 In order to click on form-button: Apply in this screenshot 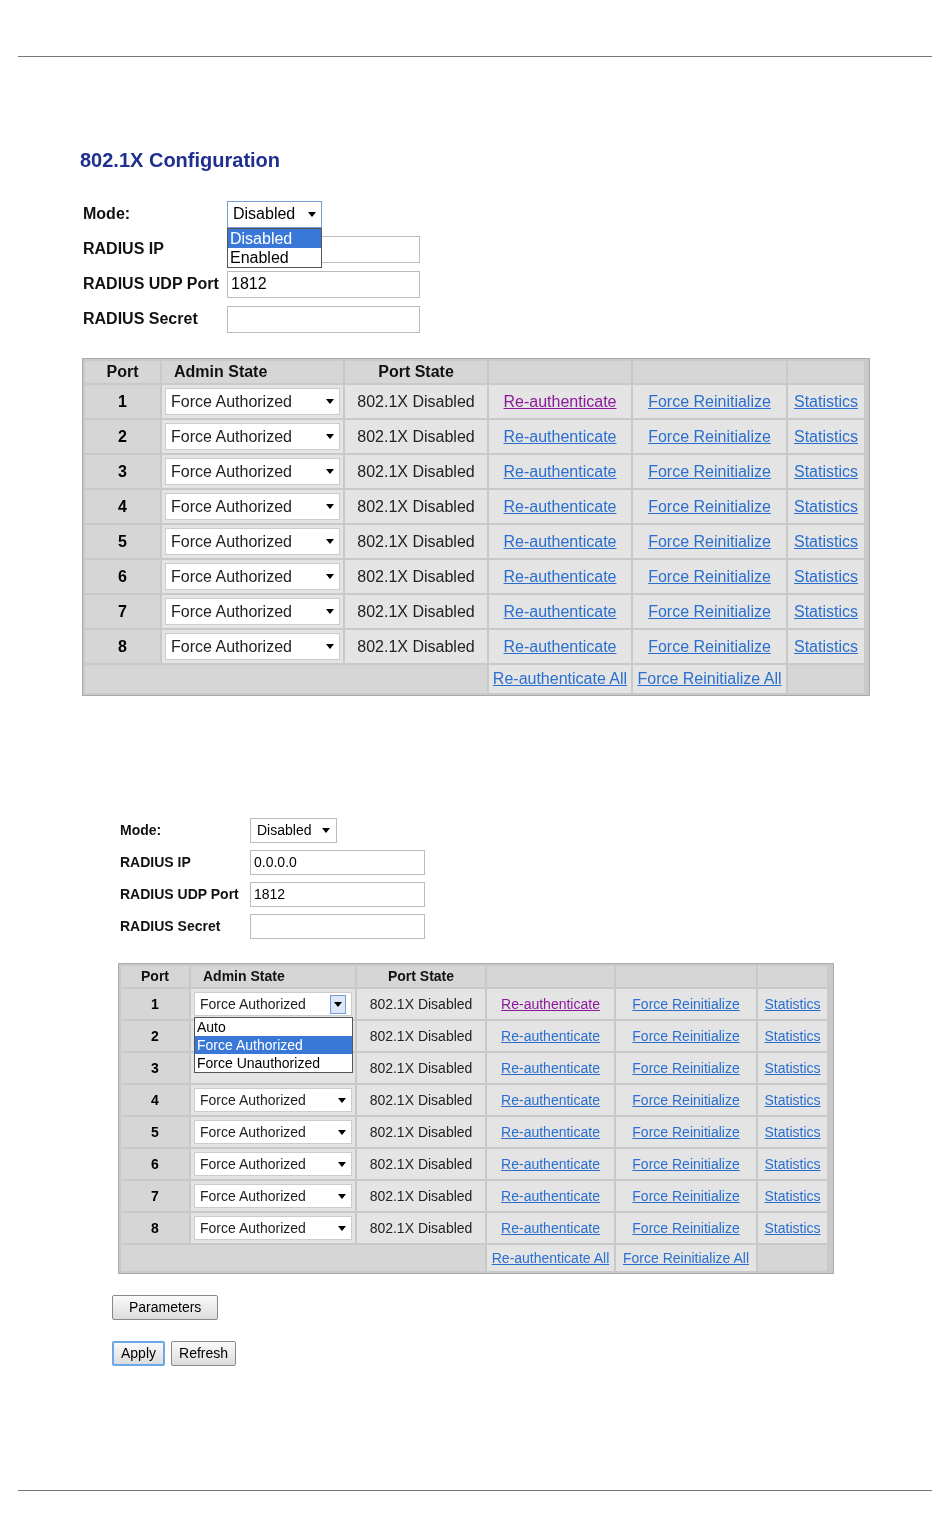, I will do `click(139, 1353)`.